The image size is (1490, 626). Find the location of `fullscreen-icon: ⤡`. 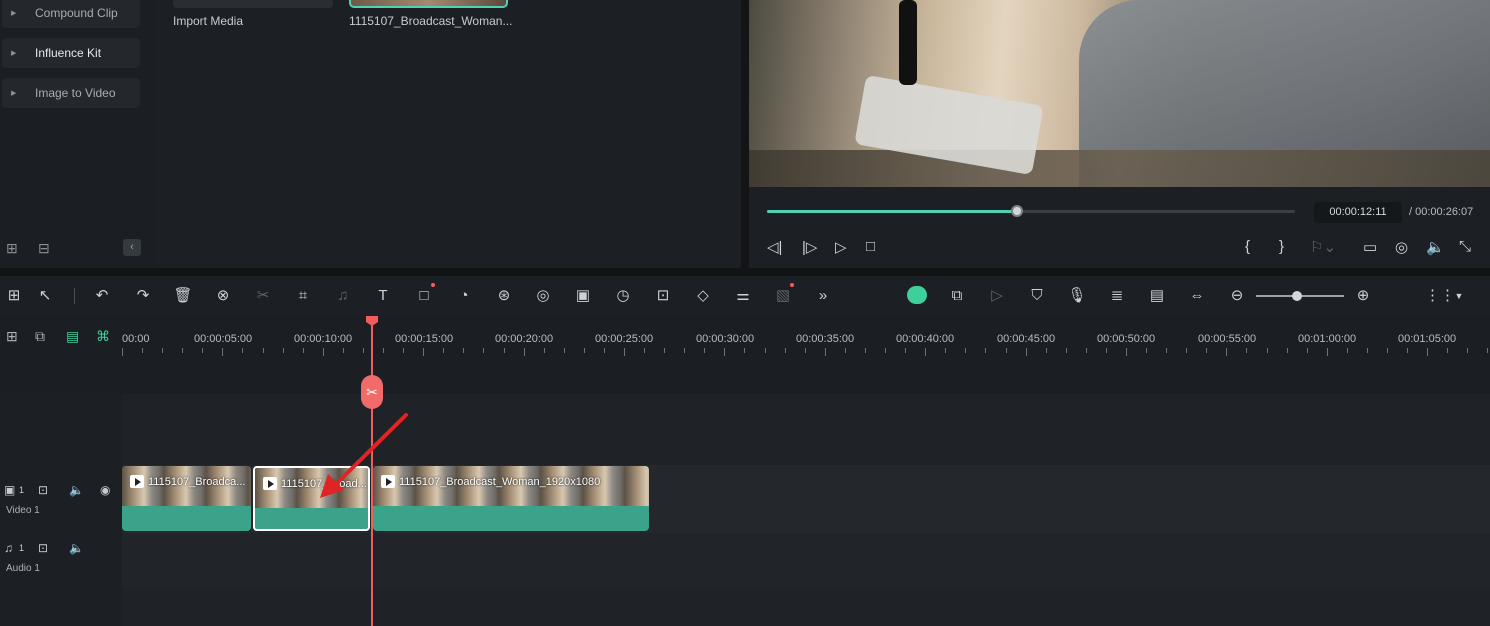

fullscreen-icon: ⤡ is located at coordinates (1465, 246).